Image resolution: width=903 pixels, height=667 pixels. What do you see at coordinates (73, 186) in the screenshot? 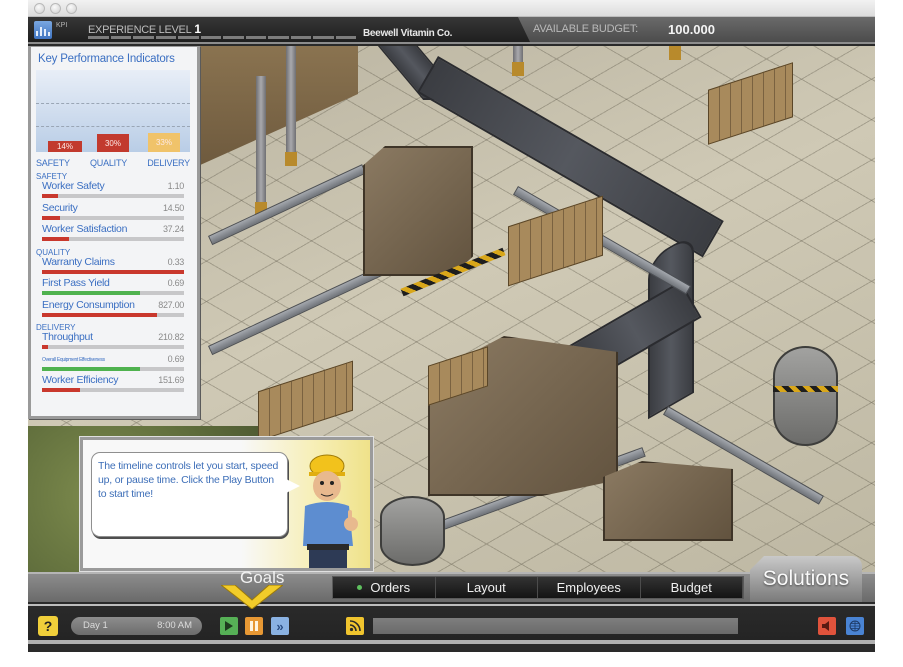
I see `metric-name: Worker Safety` at bounding box center [73, 186].